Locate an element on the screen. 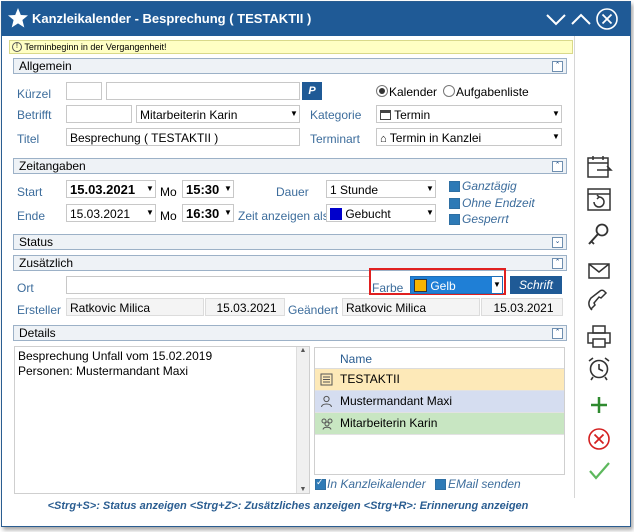 Image resolution: width=634 pixels, height=532 pixels. start-time-value: 15:30 is located at coordinates (203, 189).